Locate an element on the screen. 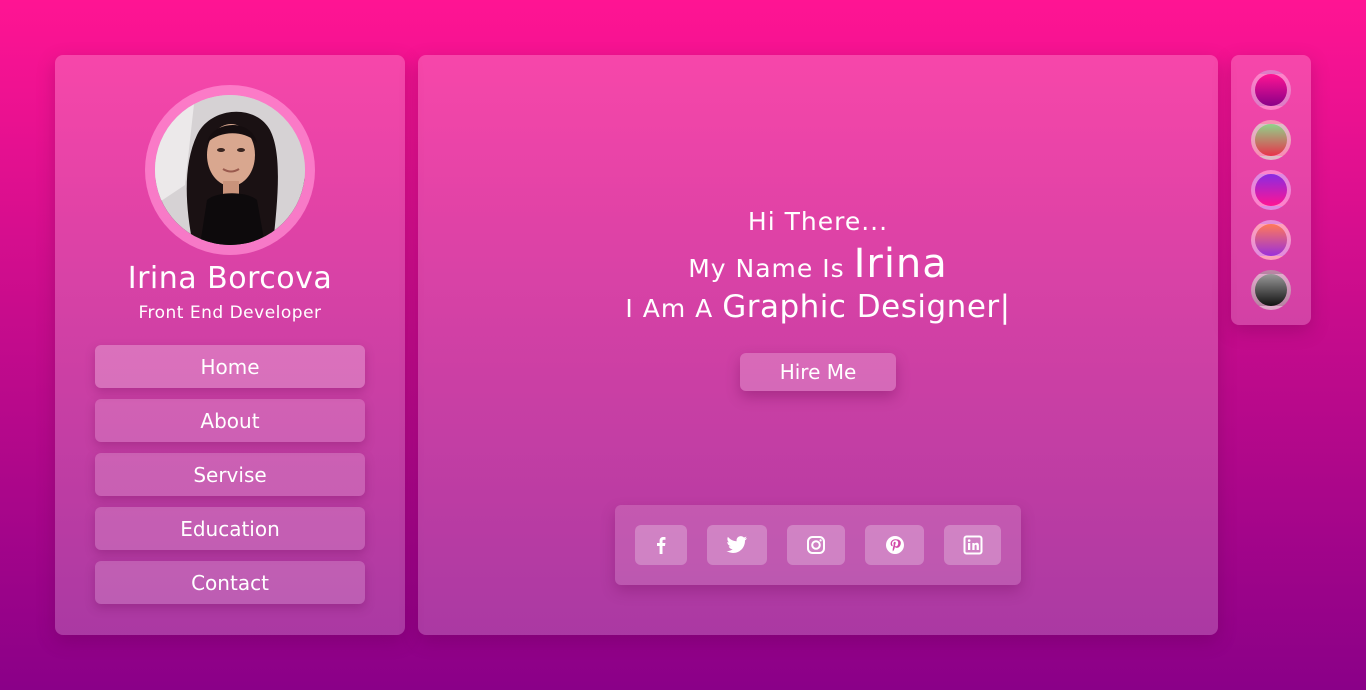 The height and width of the screenshot is (690, 1366). pinterest-icon is located at coordinates (894, 545).